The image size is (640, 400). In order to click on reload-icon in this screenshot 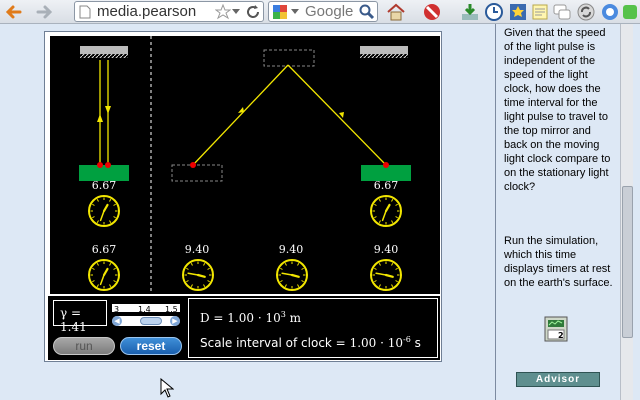, I will do `click(253, 12)`.